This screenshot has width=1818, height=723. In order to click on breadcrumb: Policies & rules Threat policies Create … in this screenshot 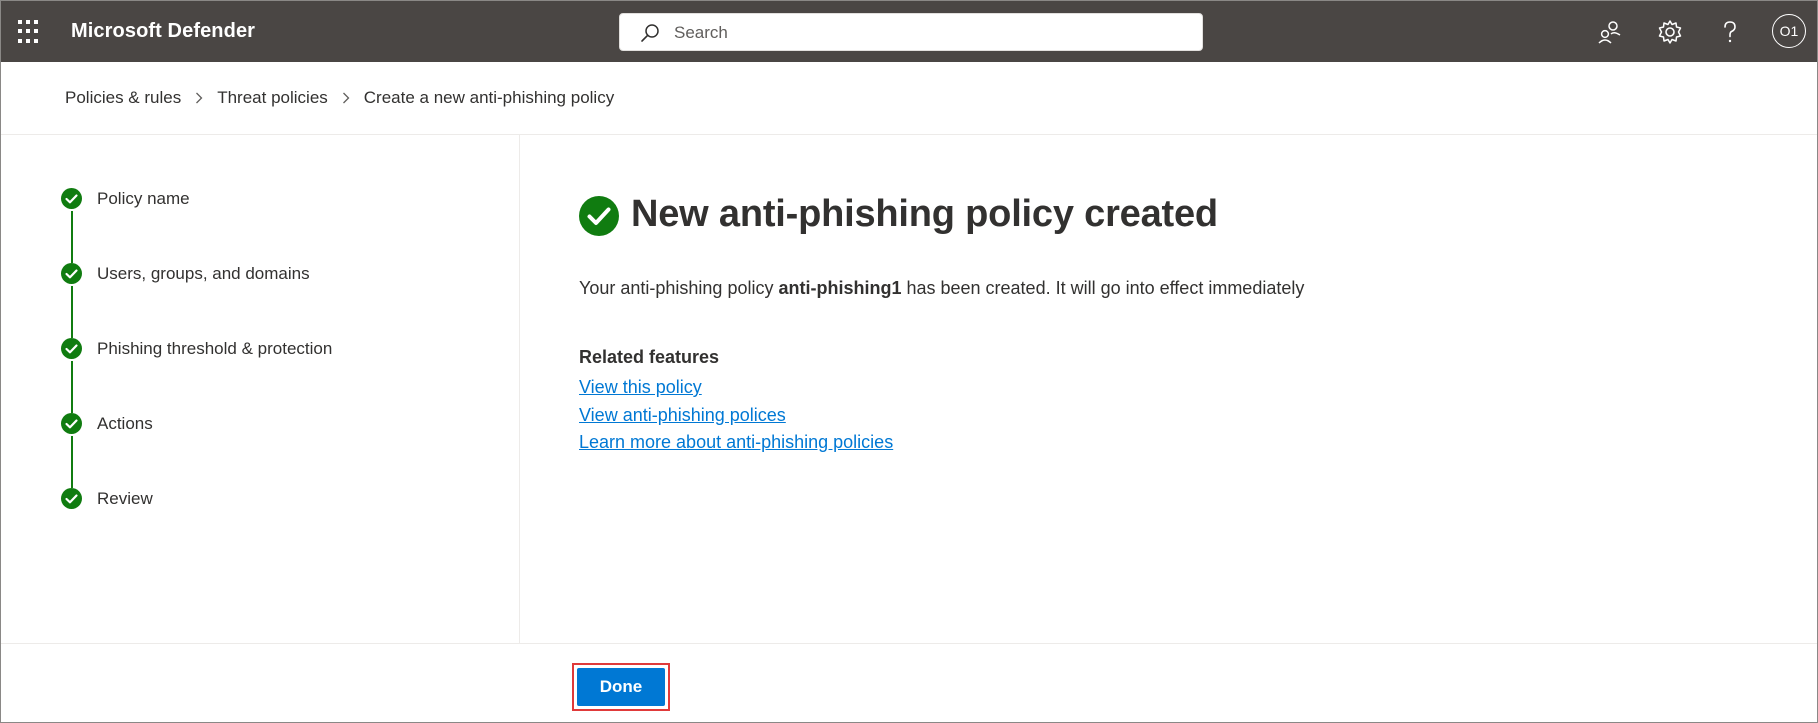, I will do `click(339, 98)`.